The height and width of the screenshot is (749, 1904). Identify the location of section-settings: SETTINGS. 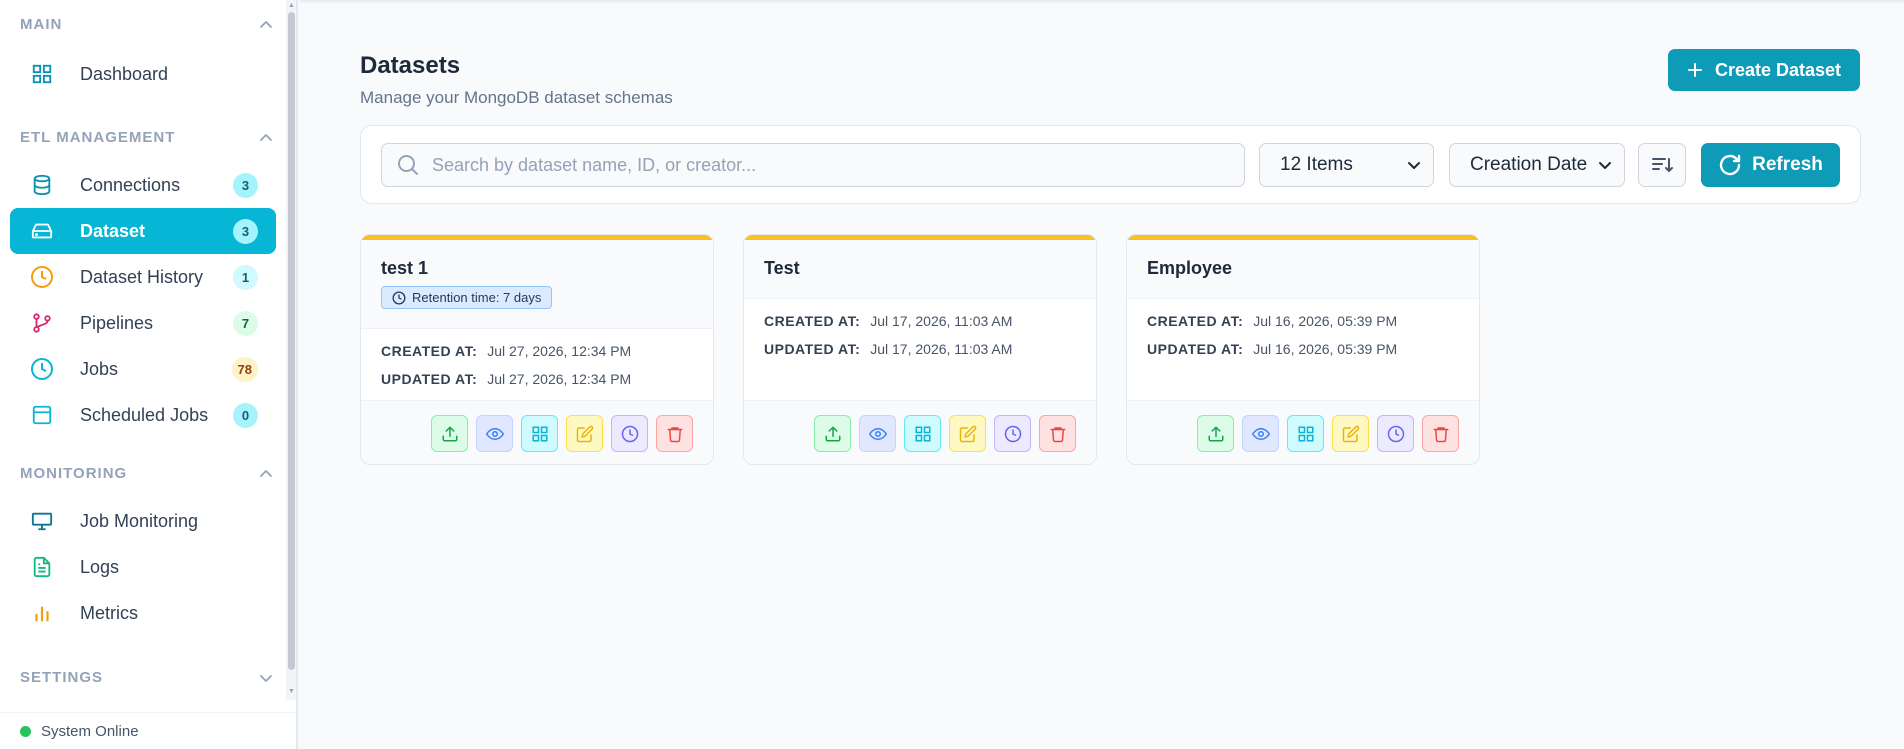
(143, 678).